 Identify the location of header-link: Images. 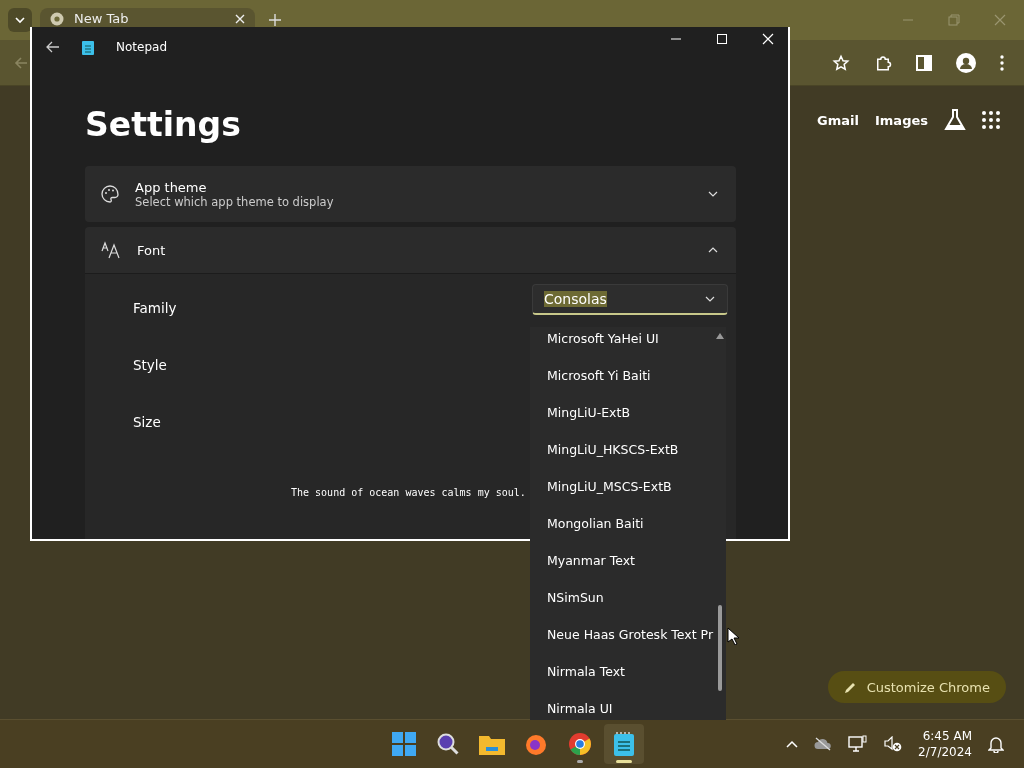
(901, 120).